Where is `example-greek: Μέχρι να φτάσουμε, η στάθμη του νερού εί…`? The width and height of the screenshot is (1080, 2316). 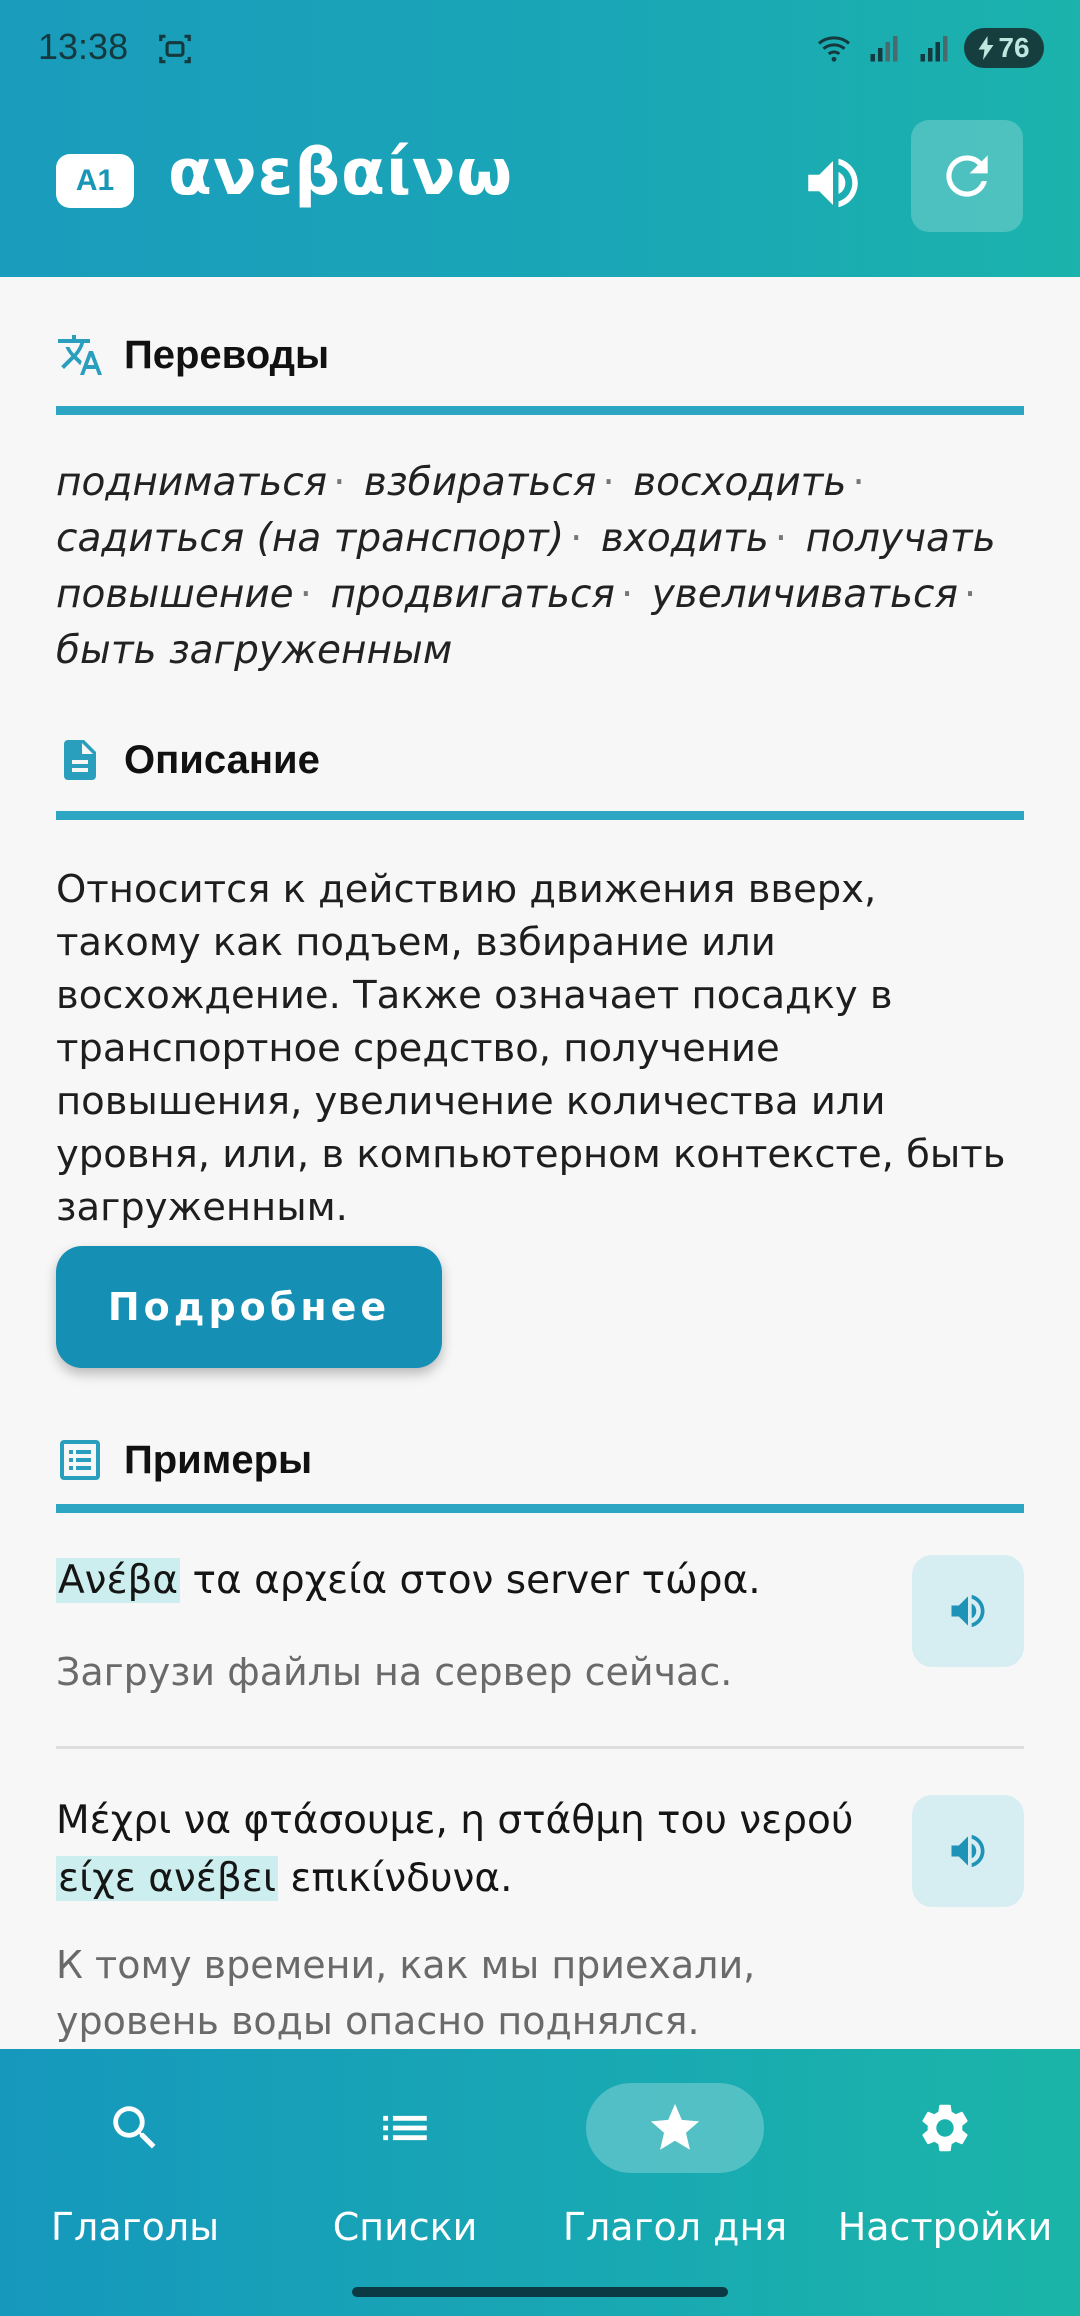
example-greek: Μέχρι να φτάσουμε, η στάθμη του νερού εί… is located at coordinates (476, 1850).